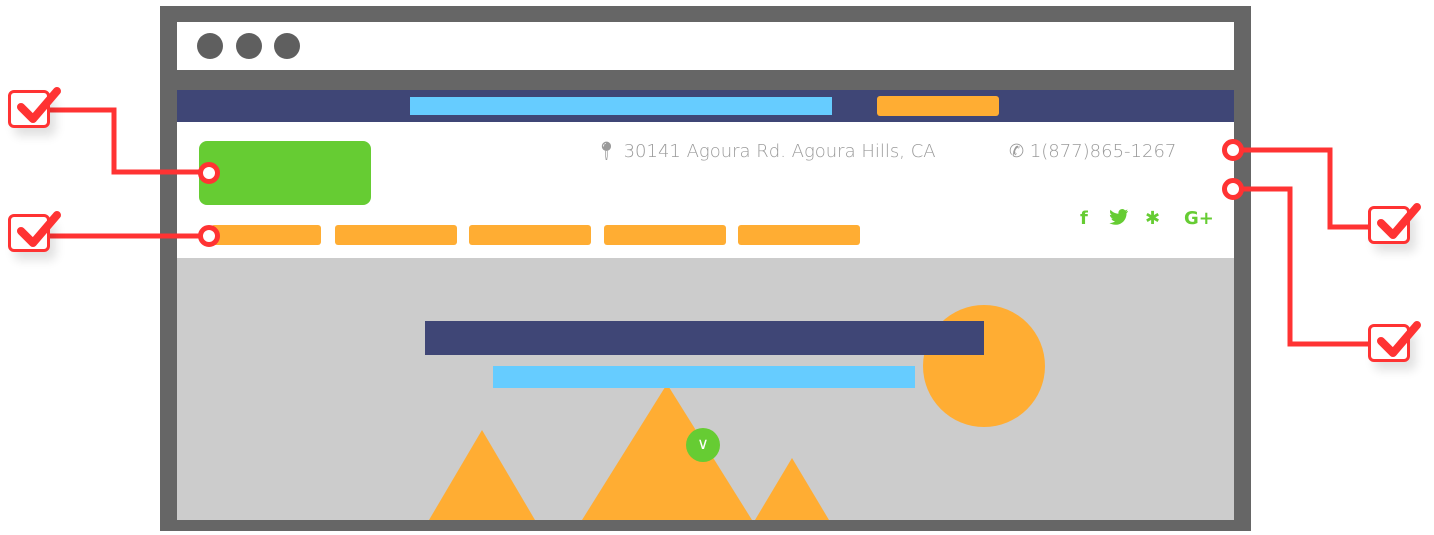 The width and height of the screenshot is (1434, 535). What do you see at coordinates (209, 173) in the screenshot?
I see `callout-marker-logo` at bounding box center [209, 173].